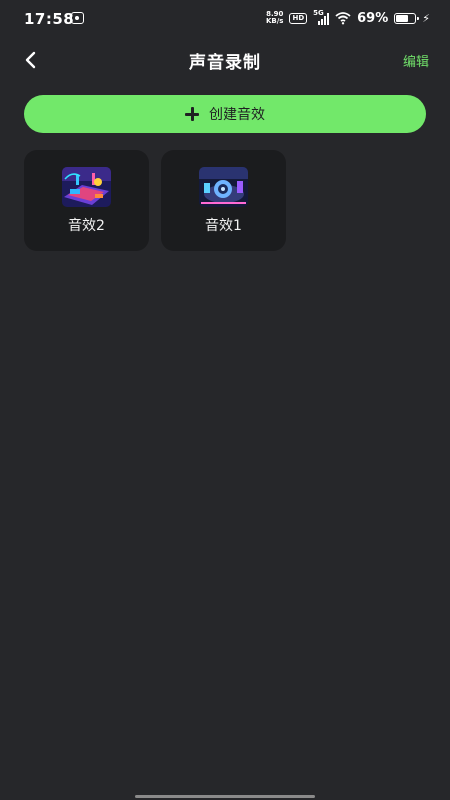 This screenshot has height=800, width=450. What do you see at coordinates (274, 21) in the screenshot?
I see `network-speed-unit: KB/s` at bounding box center [274, 21].